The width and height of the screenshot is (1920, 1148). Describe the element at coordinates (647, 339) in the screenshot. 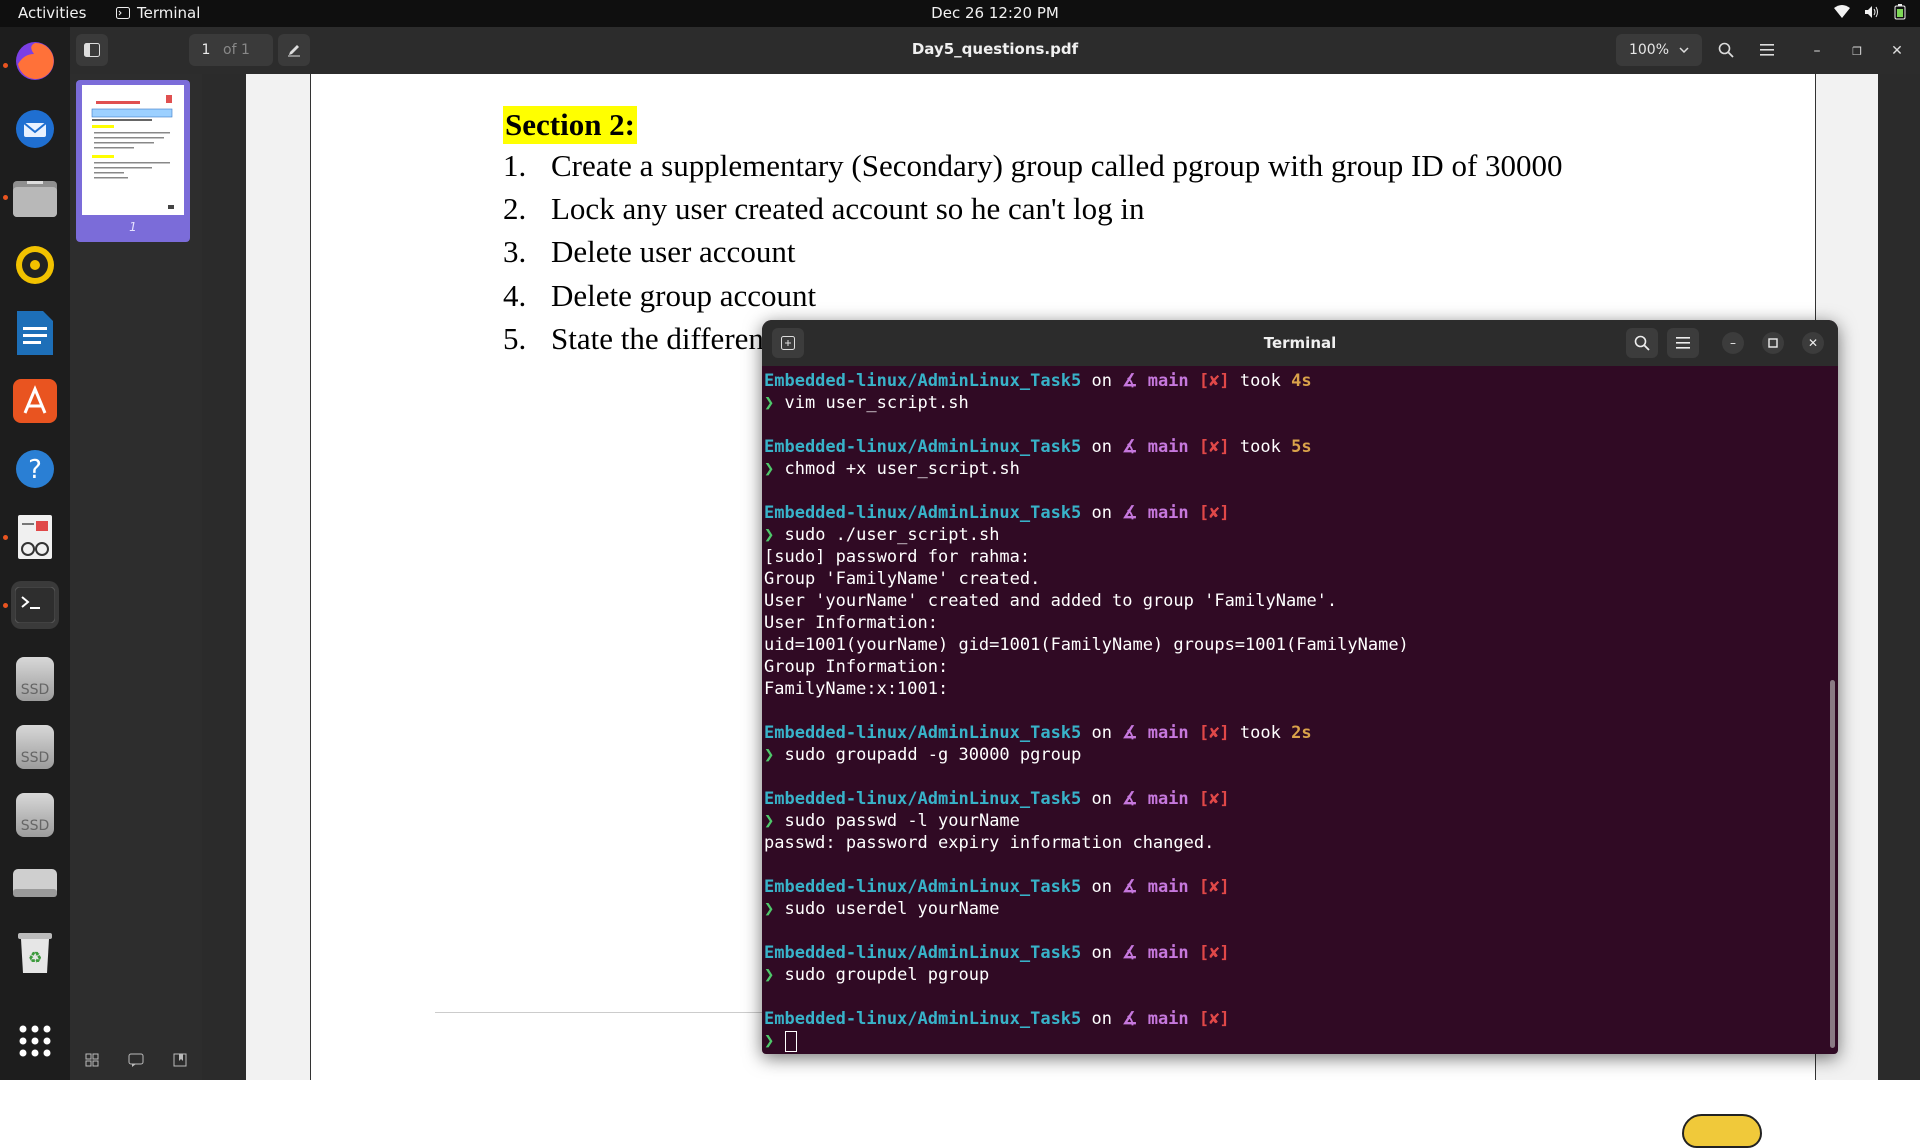

I see `question-item: 5. State the difference` at that location.